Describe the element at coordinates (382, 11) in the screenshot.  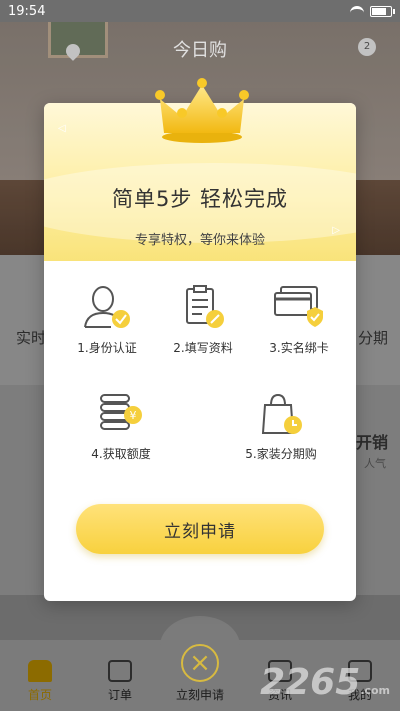
I see `battery-icon` at that location.